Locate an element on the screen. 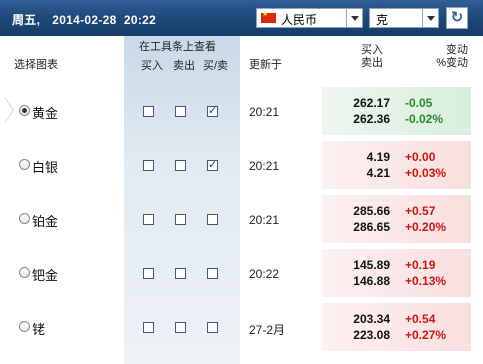 Image resolution: width=483 pixels, height=364 pixels. refresh-button: ↻ is located at coordinates (457, 18).